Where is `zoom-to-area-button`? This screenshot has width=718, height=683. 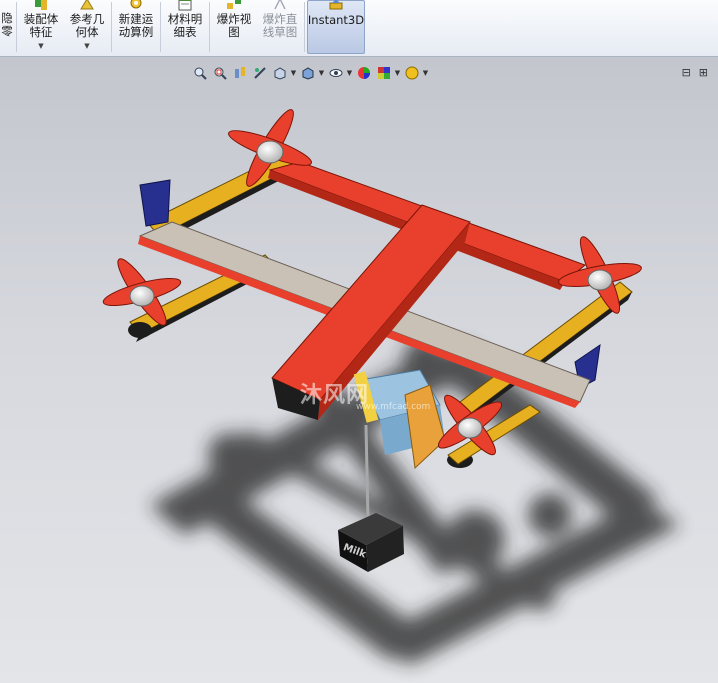 zoom-to-area-button is located at coordinates (219, 73).